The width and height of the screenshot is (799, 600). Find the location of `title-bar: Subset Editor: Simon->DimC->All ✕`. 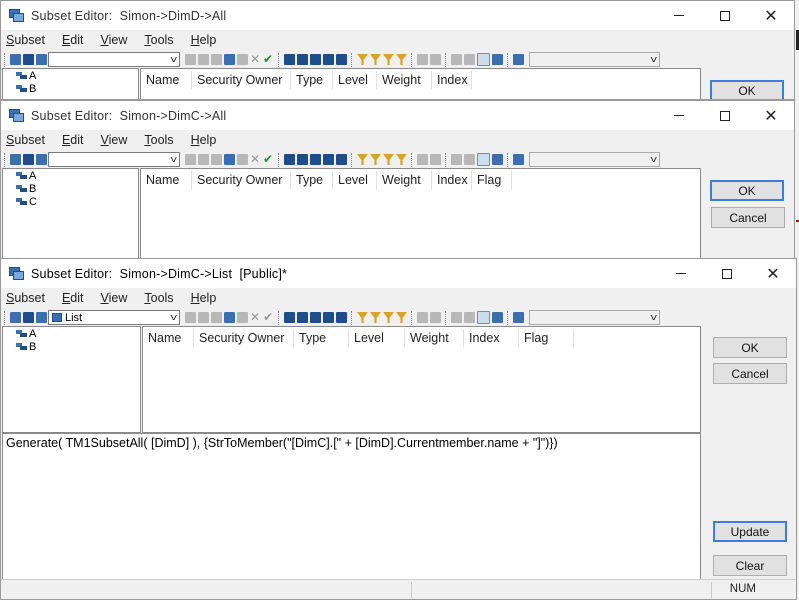

title-bar: Subset Editor: Simon->DimC->All ✕ is located at coordinates (397, 115).